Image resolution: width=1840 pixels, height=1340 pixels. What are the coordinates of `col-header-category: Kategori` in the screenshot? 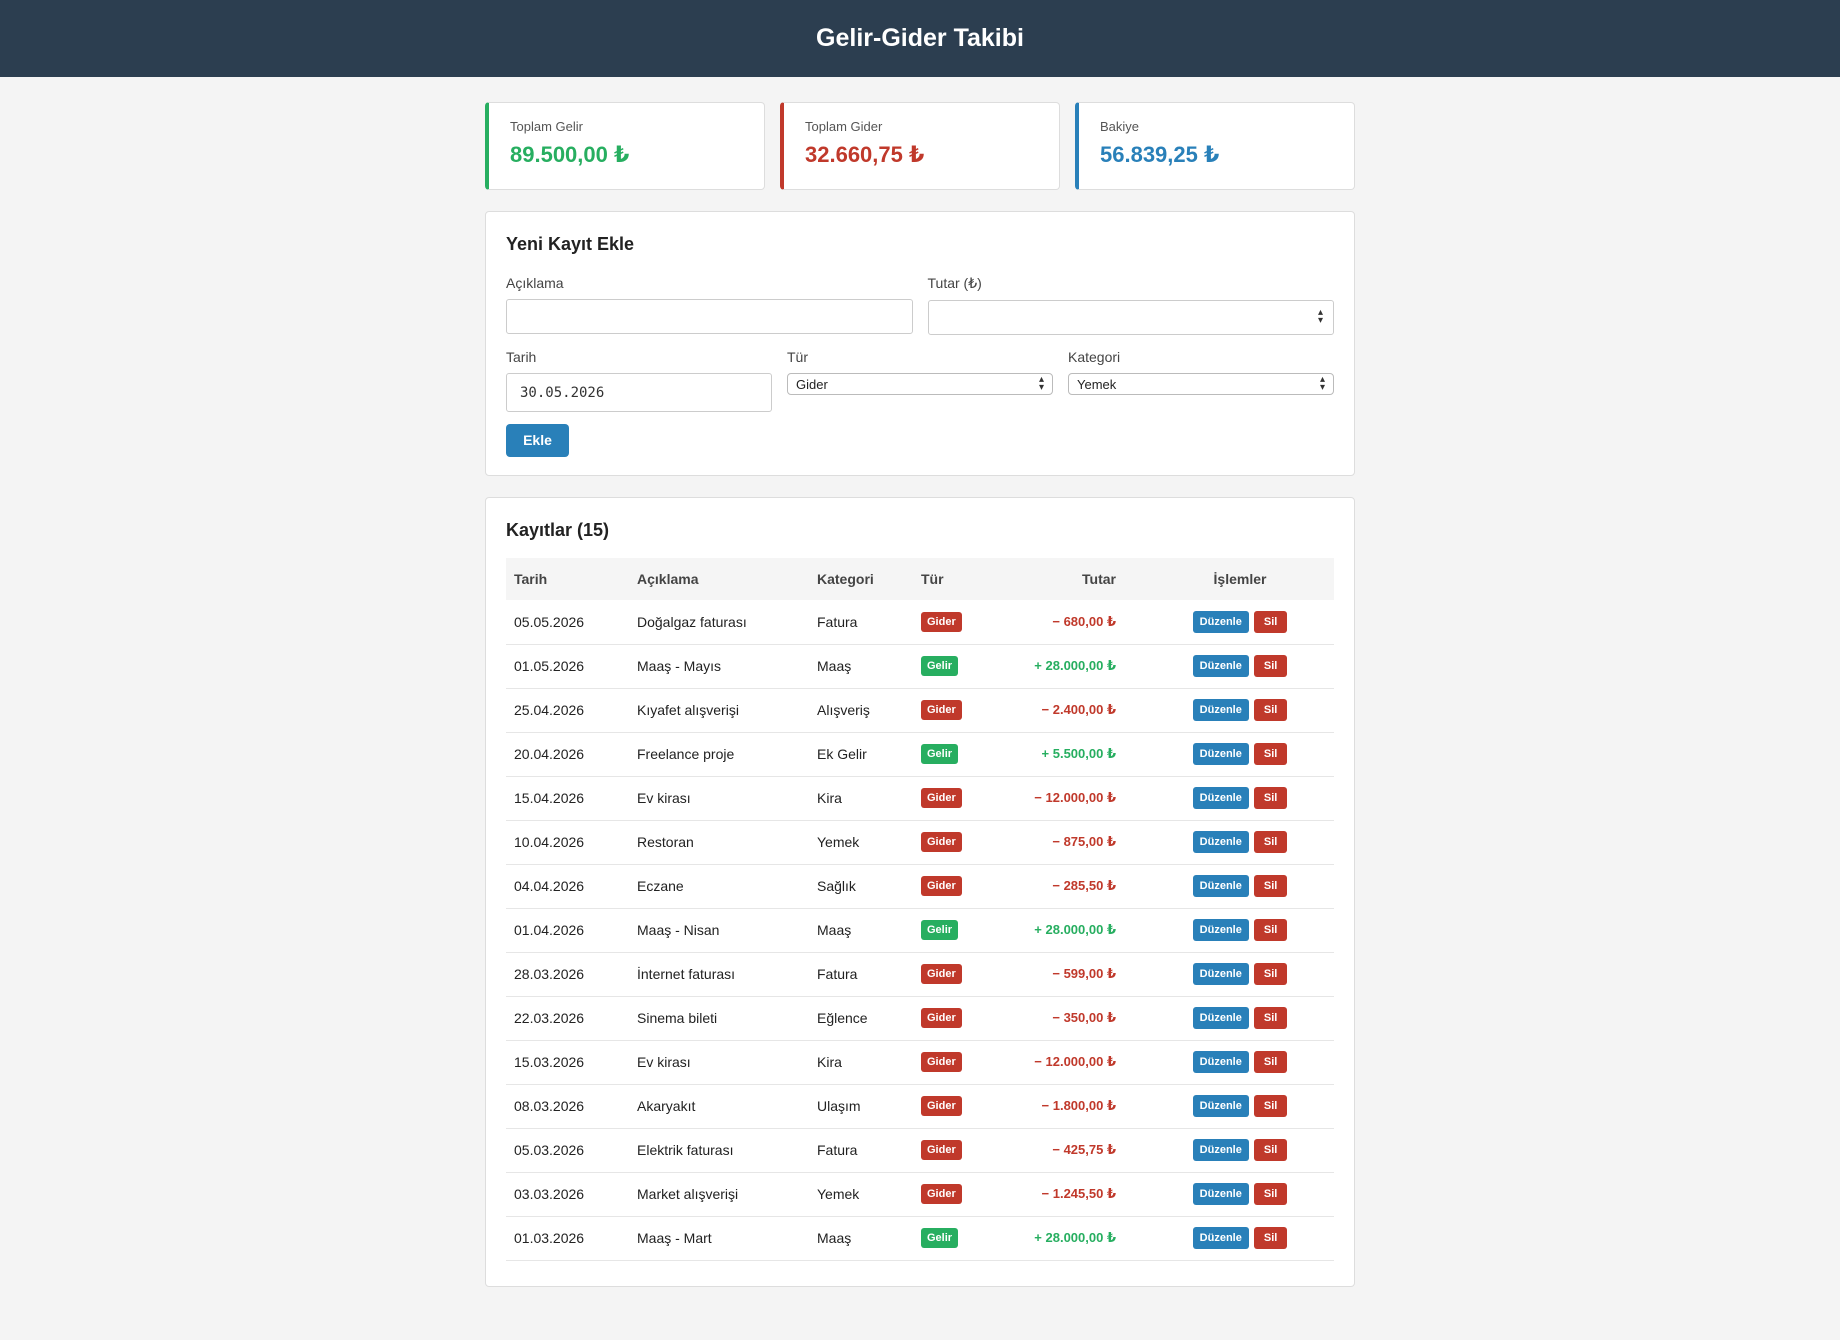 It's located at (861, 579).